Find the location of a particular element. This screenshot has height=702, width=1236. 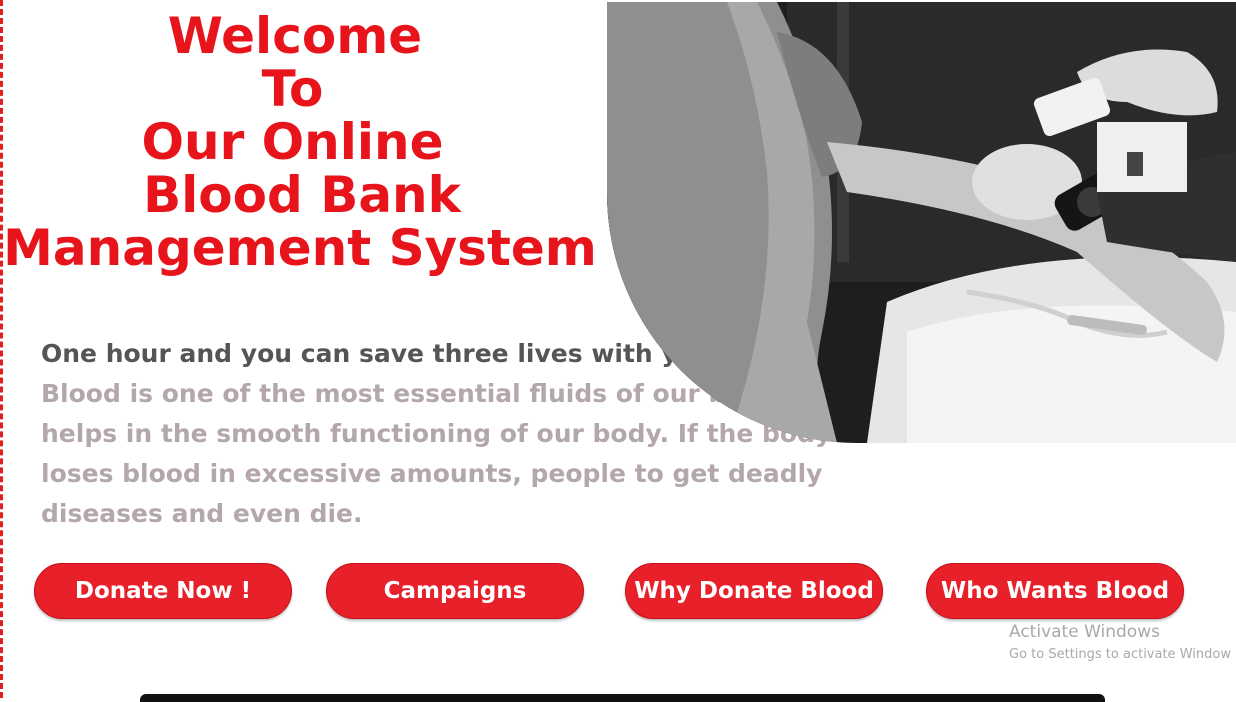

donate-now-button: Donate Now ! is located at coordinates (163, 591).